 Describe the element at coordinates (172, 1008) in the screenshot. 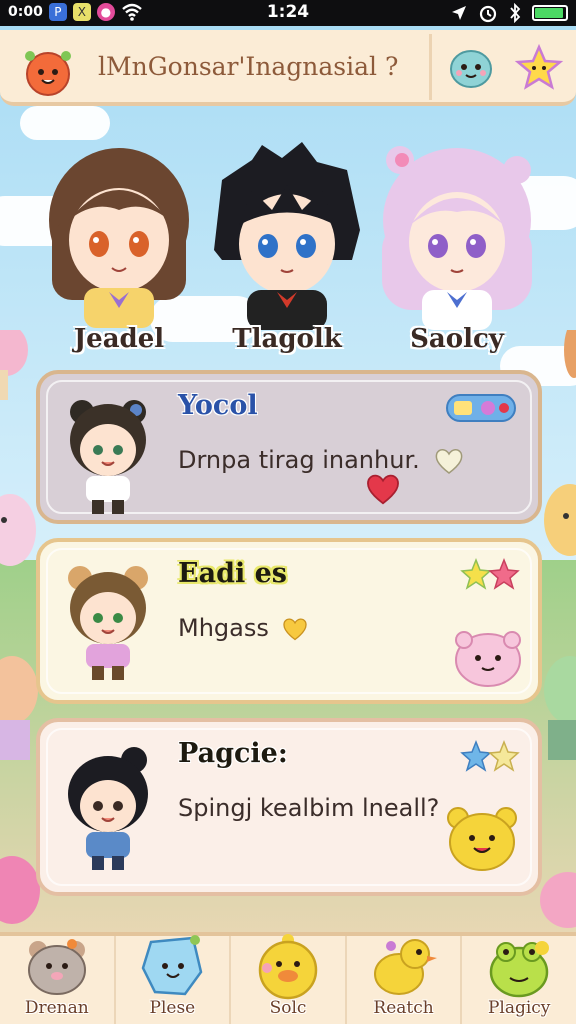

I see `nav-label: Plese` at that location.